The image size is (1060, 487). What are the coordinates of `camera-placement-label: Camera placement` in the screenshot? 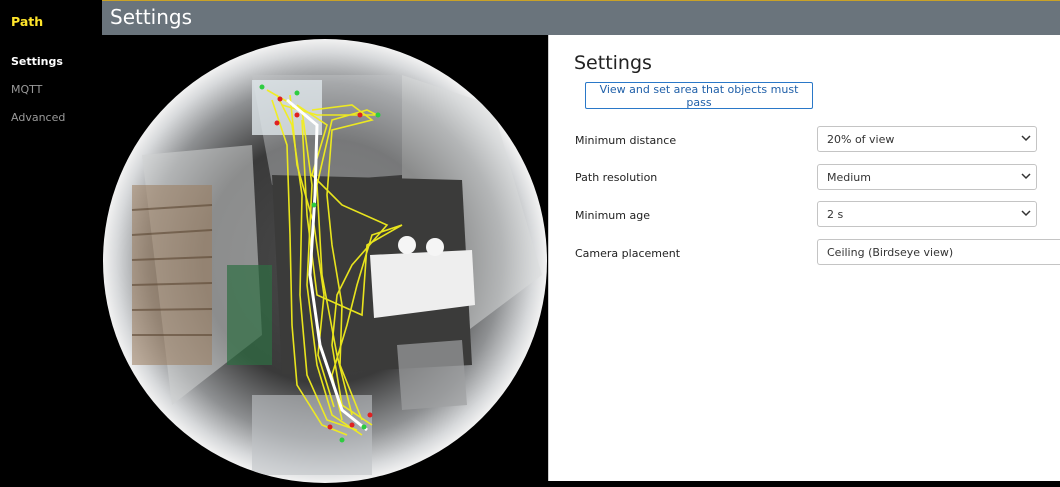 It's located at (628, 253).